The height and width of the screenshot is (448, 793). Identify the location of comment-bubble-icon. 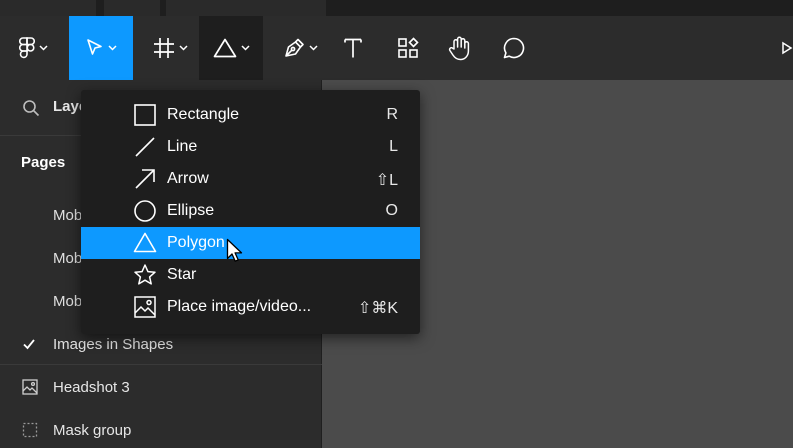
(514, 48).